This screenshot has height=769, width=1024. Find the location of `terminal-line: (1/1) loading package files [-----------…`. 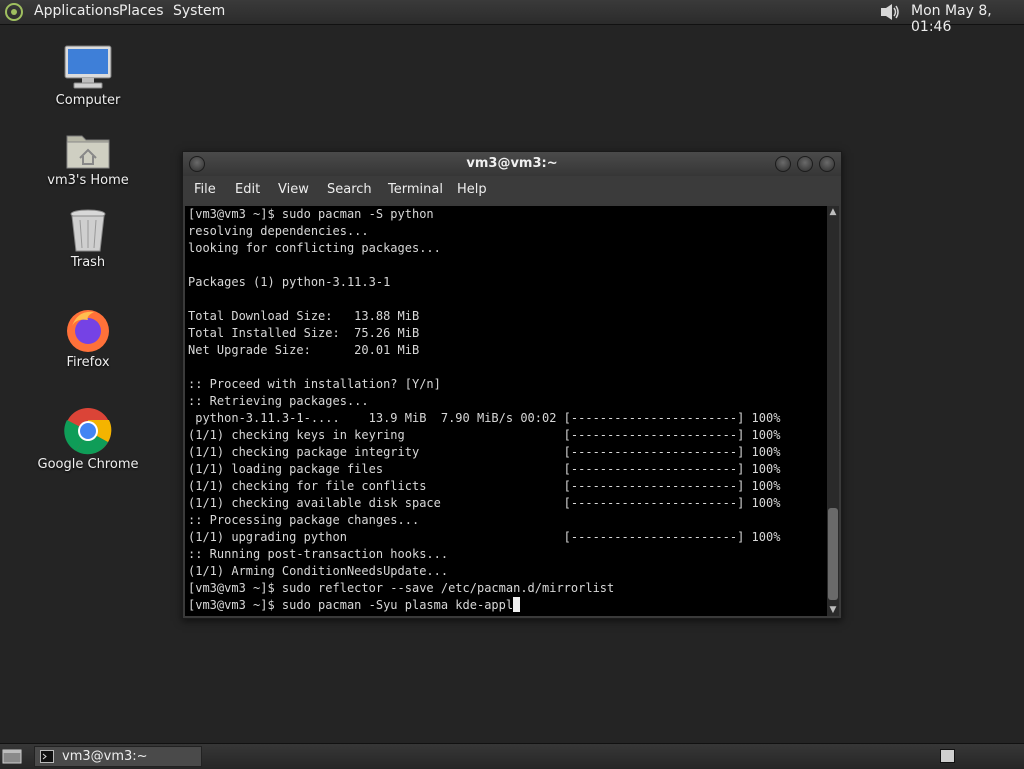

terminal-line: (1/1) loading package files [-----------… is located at coordinates (484, 469).